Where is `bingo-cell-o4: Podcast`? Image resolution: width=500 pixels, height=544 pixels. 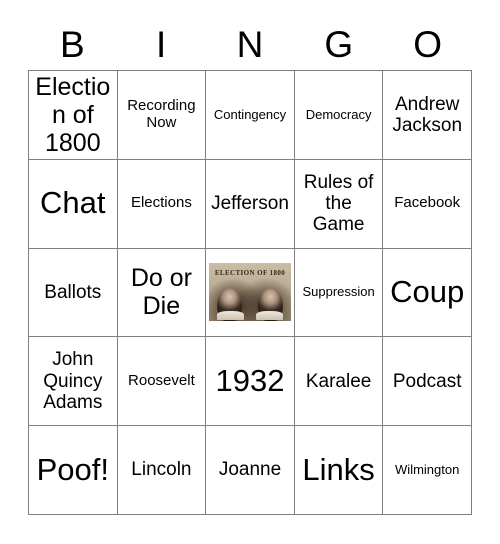
bingo-cell-o4: Podcast is located at coordinates (427, 382).